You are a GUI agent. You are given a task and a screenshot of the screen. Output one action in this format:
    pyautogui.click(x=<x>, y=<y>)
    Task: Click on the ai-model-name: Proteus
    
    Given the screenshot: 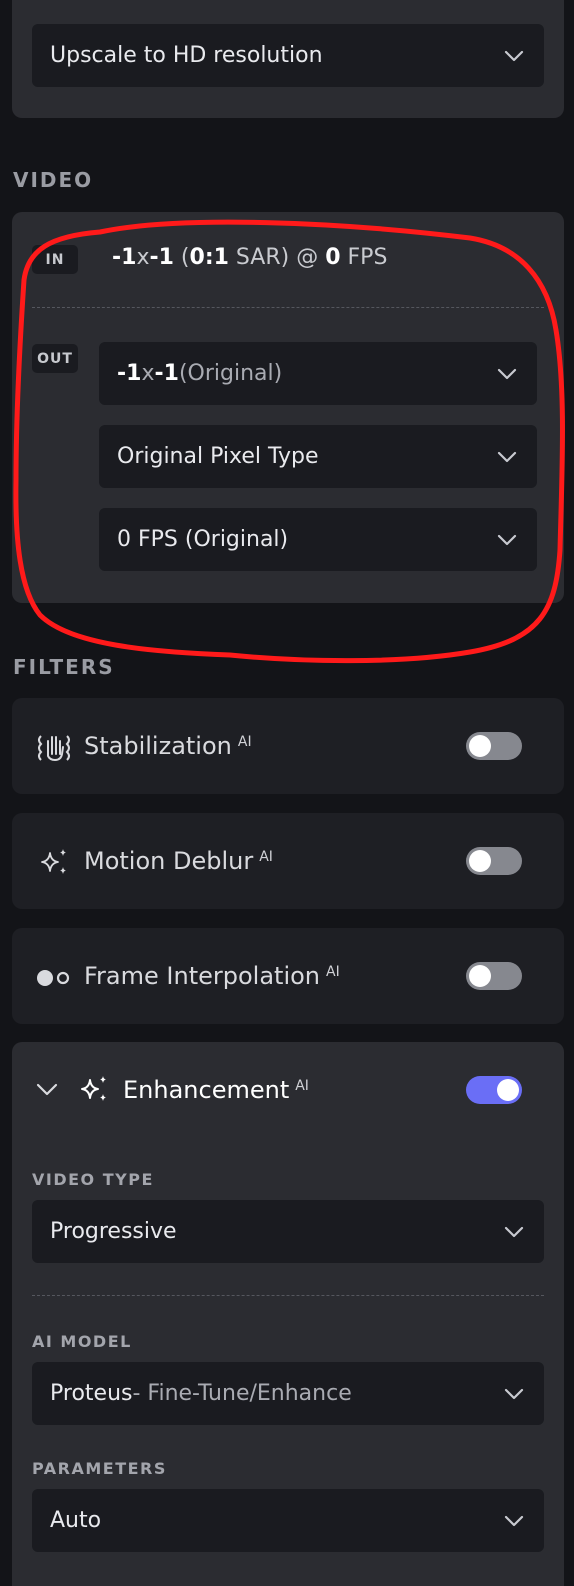 What is the action you would take?
    pyautogui.click(x=91, y=1393)
    